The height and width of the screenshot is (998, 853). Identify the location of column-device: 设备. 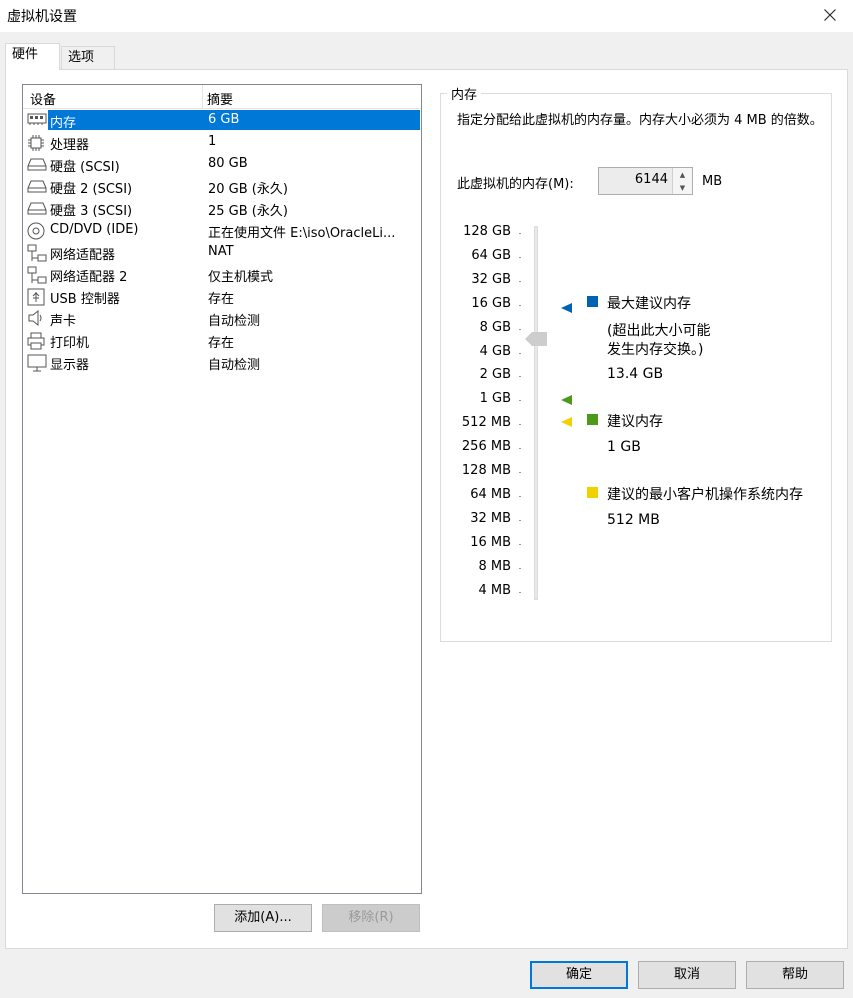
(43, 98).